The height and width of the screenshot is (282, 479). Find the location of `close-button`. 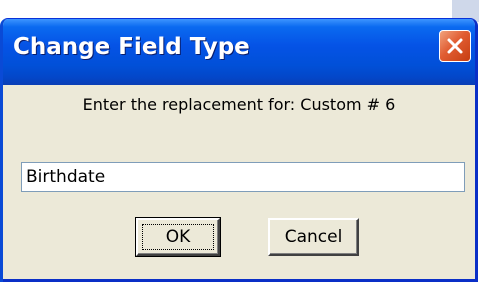

close-button is located at coordinates (455, 46).